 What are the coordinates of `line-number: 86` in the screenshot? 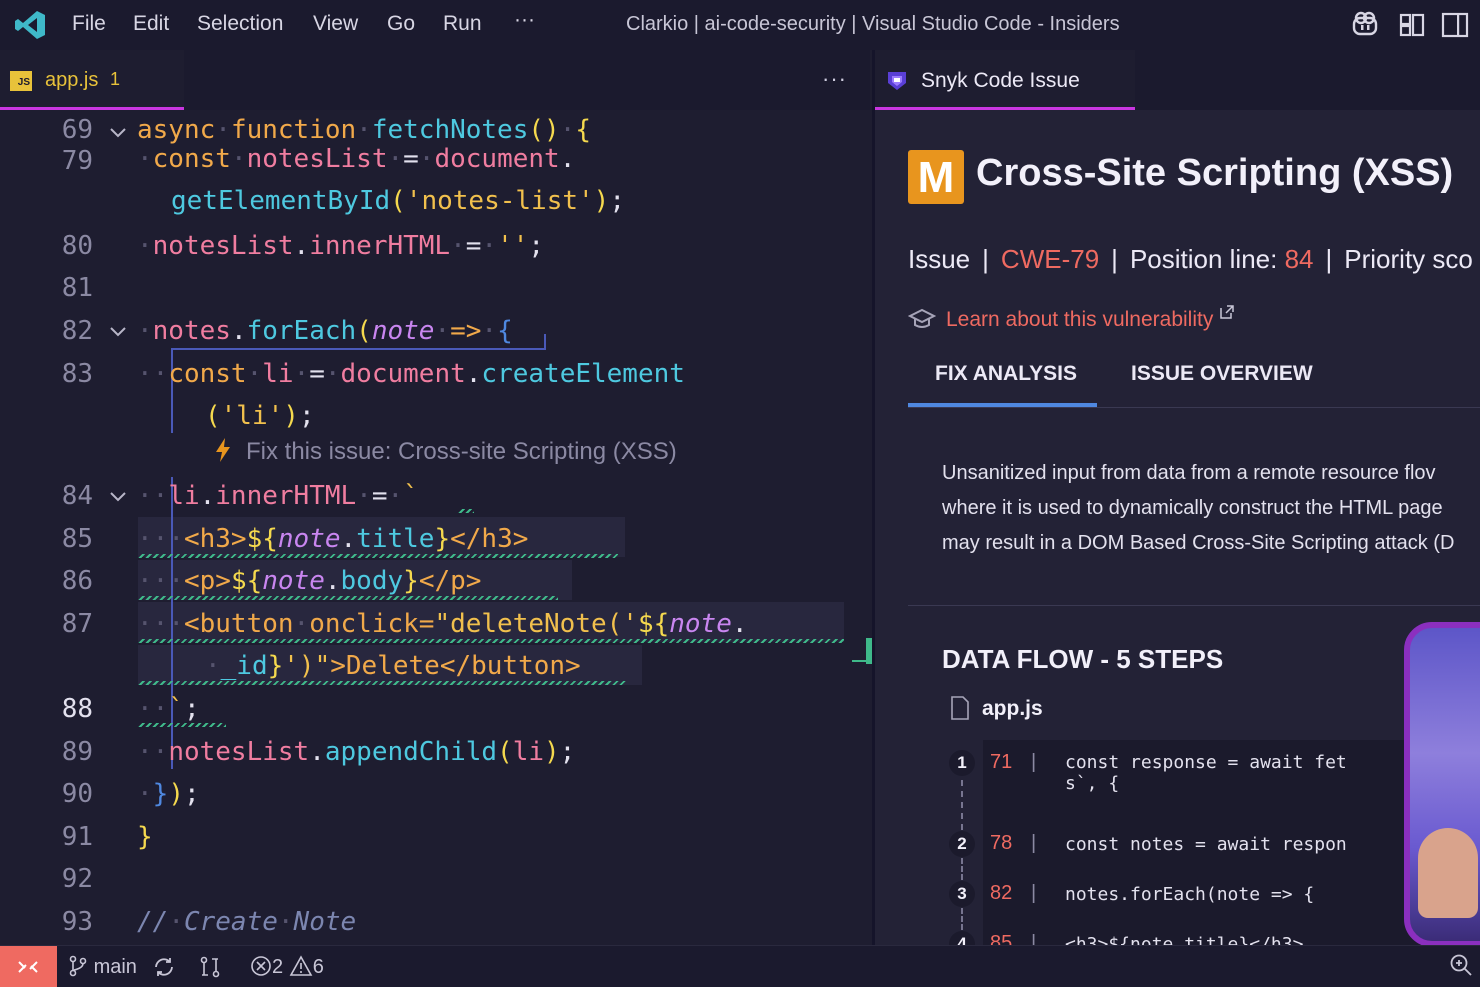 It's located at (77, 581).